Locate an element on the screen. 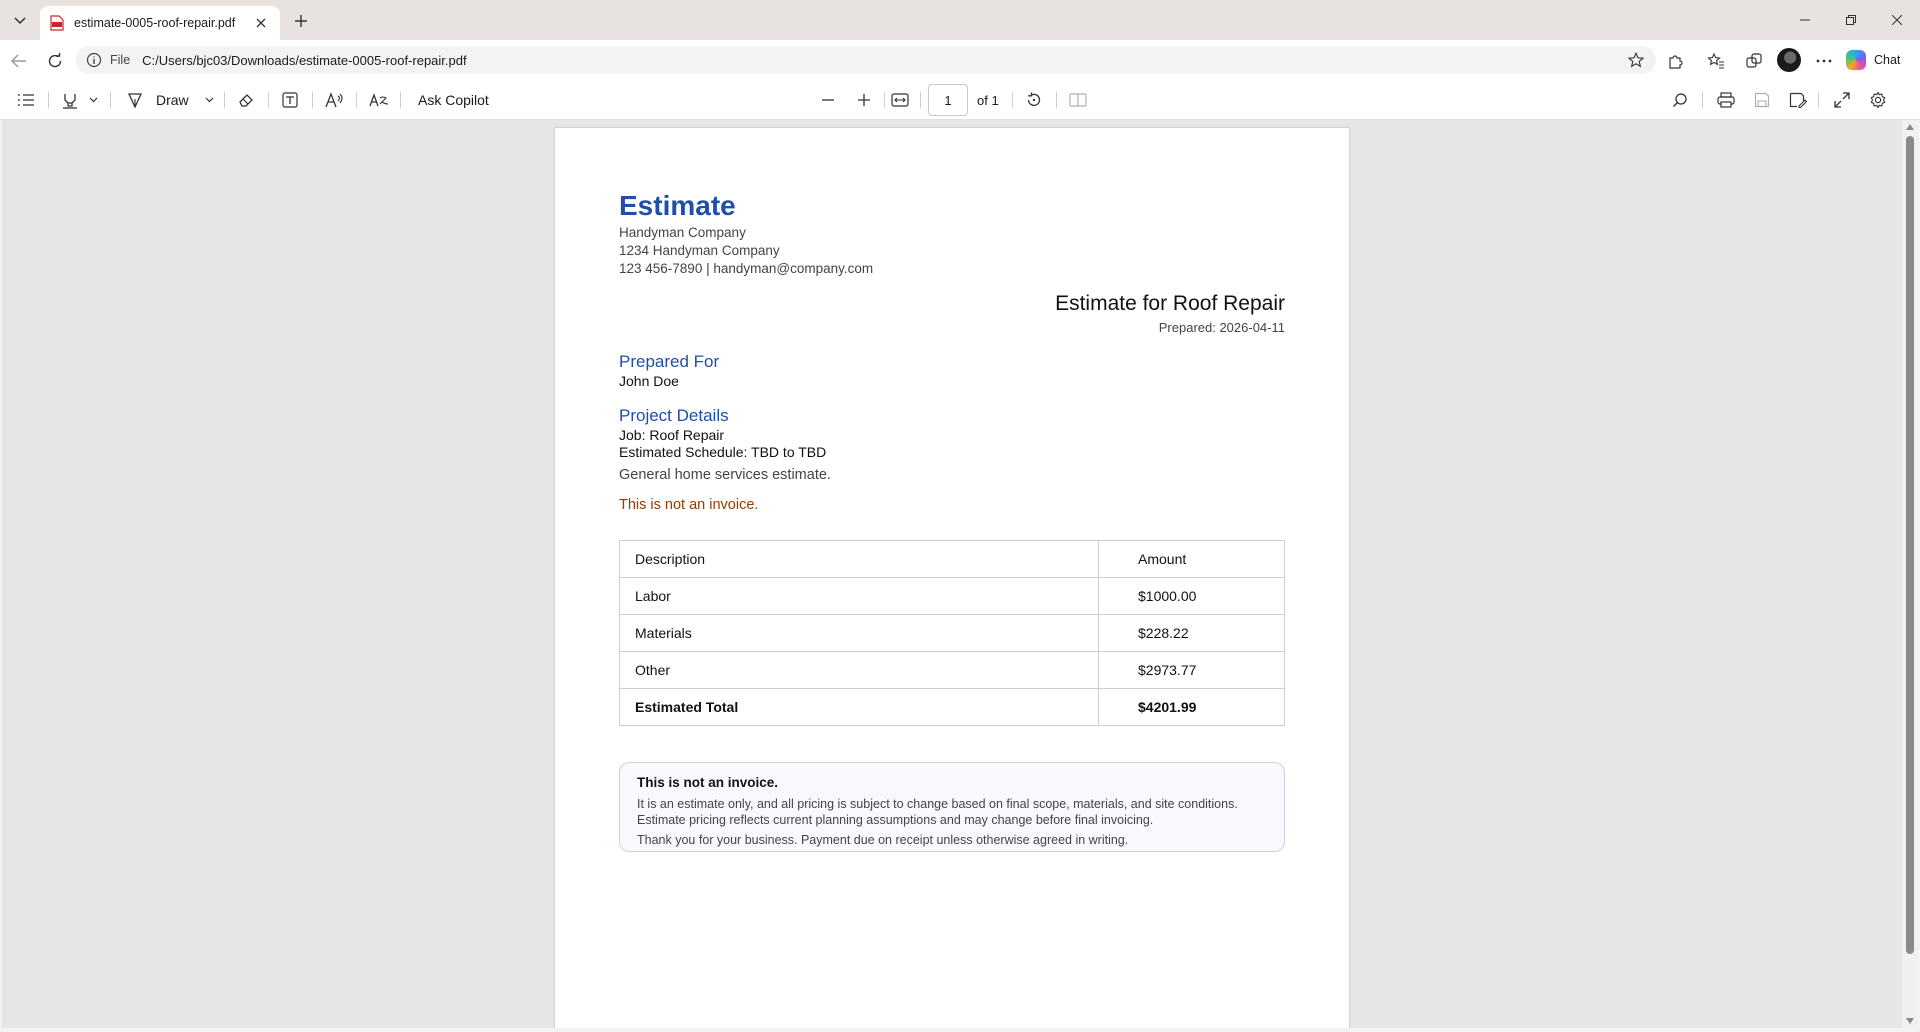 The width and height of the screenshot is (1920, 1032). page-number-input is located at coordinates (948, 100).